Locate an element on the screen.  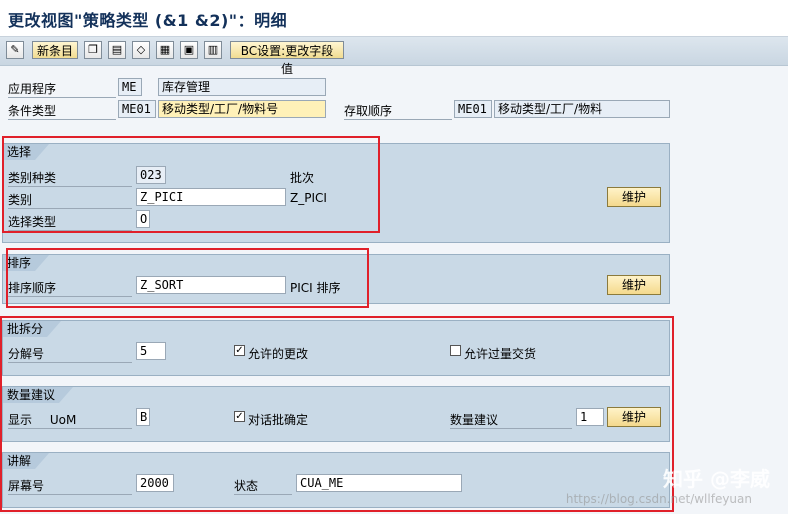
screen-label: 屏幕号 is located at coordinates (70, 486).